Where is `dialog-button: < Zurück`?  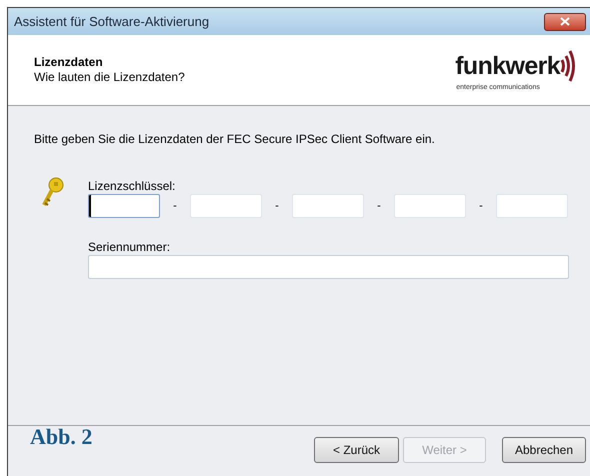
dialog-button: < Zurück is located at coordinates (356, 450).